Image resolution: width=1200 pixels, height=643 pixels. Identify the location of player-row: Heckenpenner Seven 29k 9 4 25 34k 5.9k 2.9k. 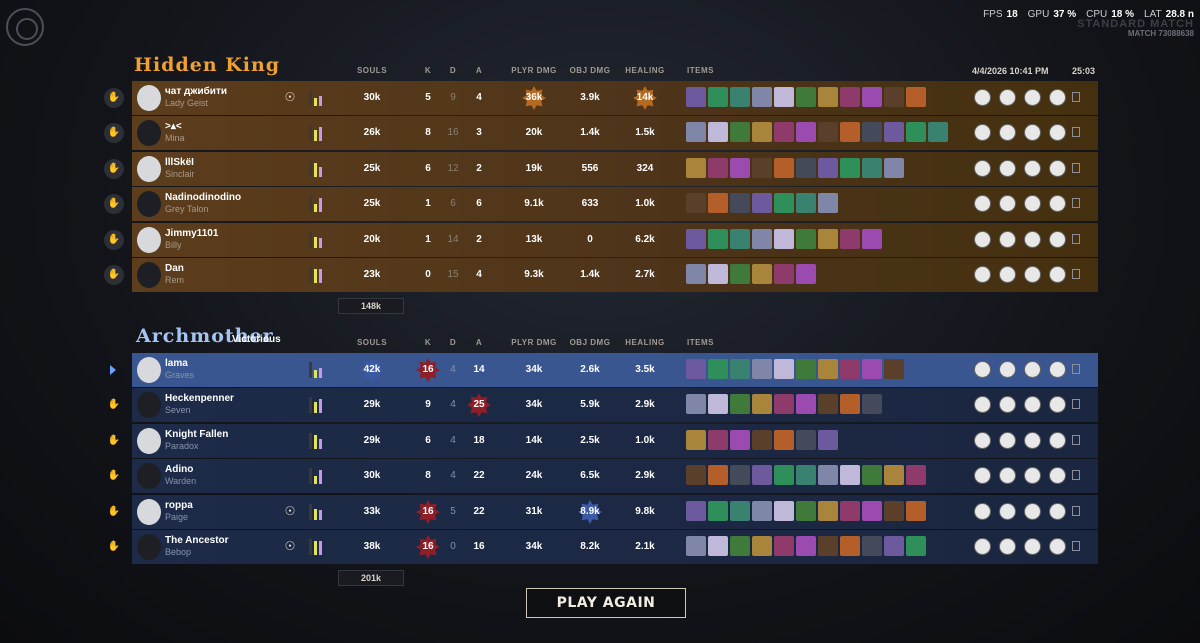
(615, 405).